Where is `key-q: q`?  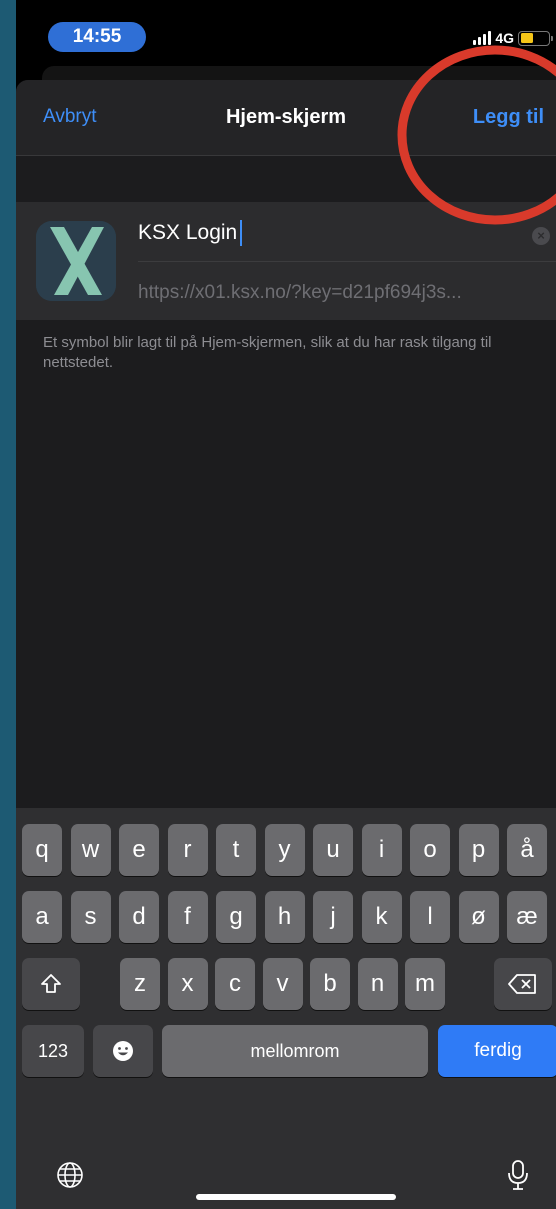
key-q: q is located at coordinates (42, 850).